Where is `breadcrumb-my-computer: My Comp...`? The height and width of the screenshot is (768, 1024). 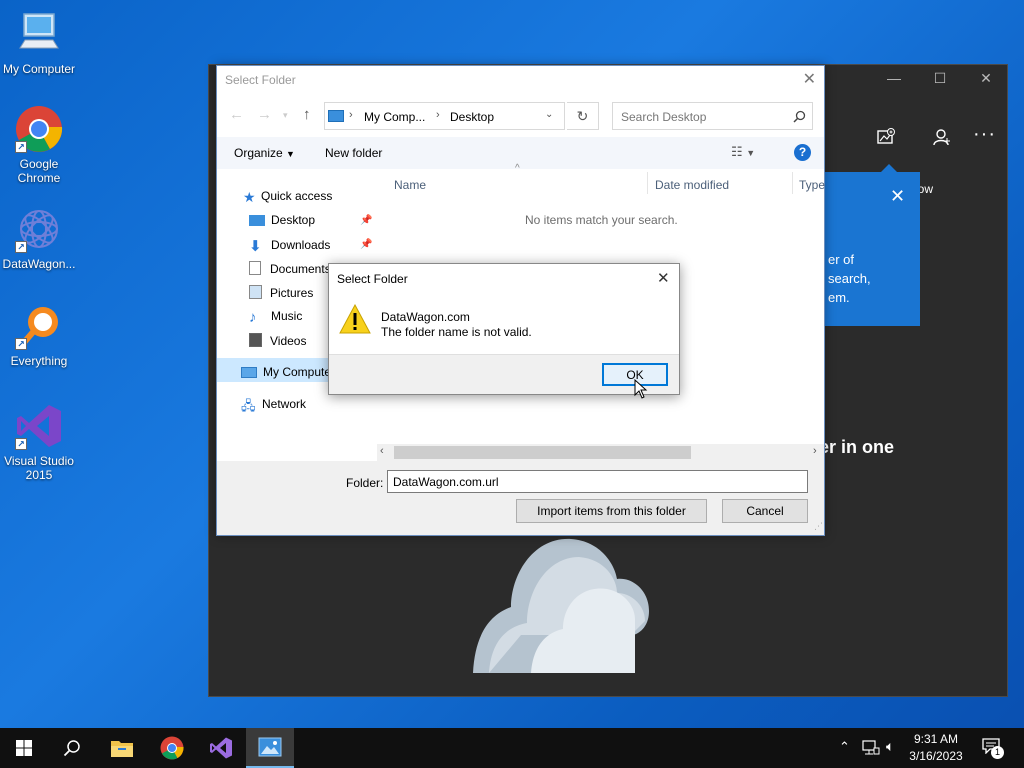 breadcrumb-my-computer: My Comp... is located at coordinates (394, 117).